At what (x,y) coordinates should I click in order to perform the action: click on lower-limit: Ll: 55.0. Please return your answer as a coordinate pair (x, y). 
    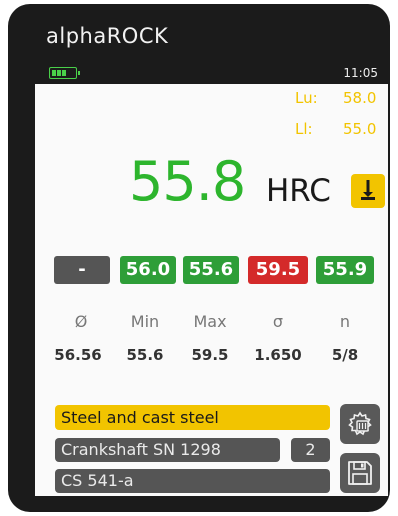
    Looking at the image, I should click on (340, 130).